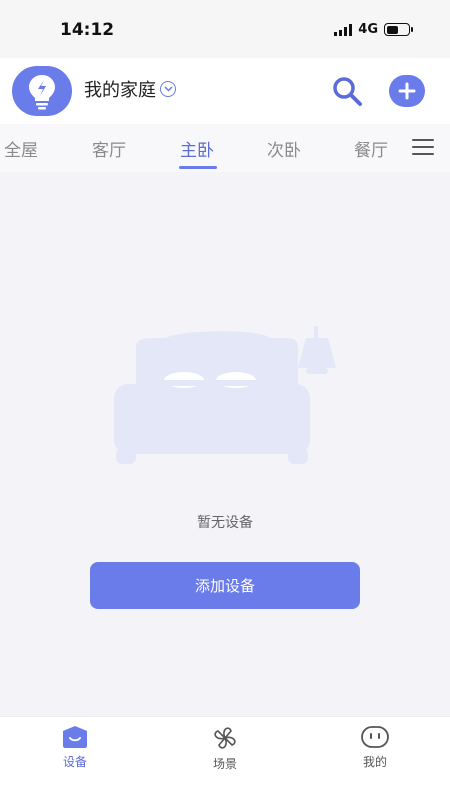  What do you see at coordinates (225, 585) in the screenshot?
I see `add-device-button: 添加设备` at bounding box center [225, 585].